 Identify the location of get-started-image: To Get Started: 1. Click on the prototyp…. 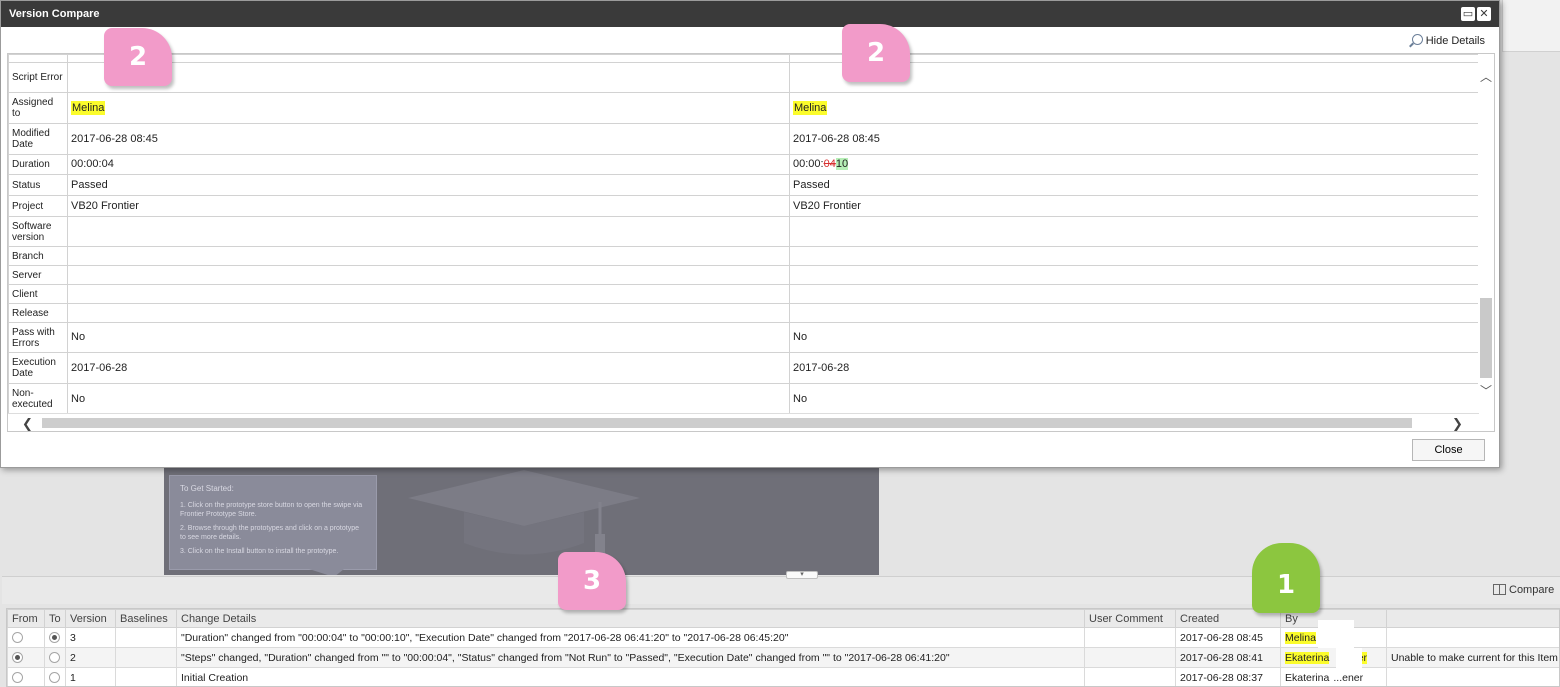
(521, 521).